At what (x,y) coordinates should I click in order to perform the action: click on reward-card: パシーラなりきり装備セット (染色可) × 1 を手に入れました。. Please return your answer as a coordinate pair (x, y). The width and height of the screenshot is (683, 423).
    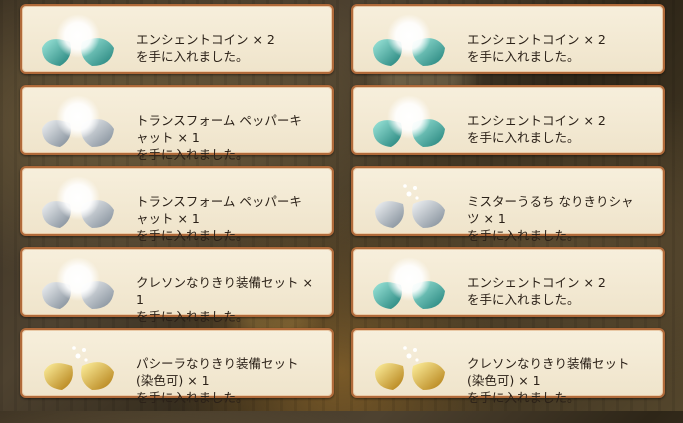
    Looking at the image, I should click on (177, 366).